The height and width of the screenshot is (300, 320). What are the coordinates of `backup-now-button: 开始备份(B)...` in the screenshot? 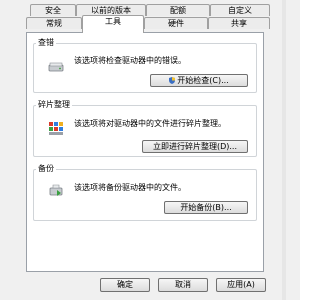 It's located at (206, 207).